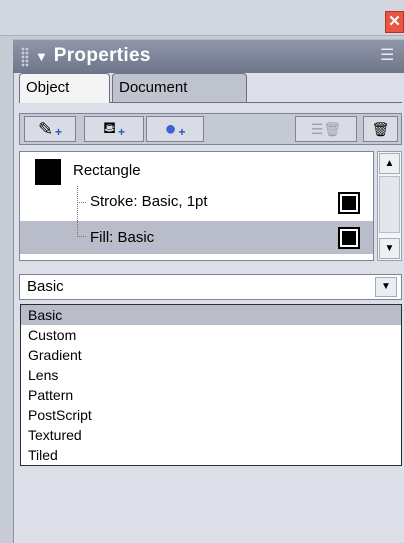  I want to click on attribute-toolbar: ✎ + ⛾ + ● + ☰🗑 🗑, so click(210, 129).